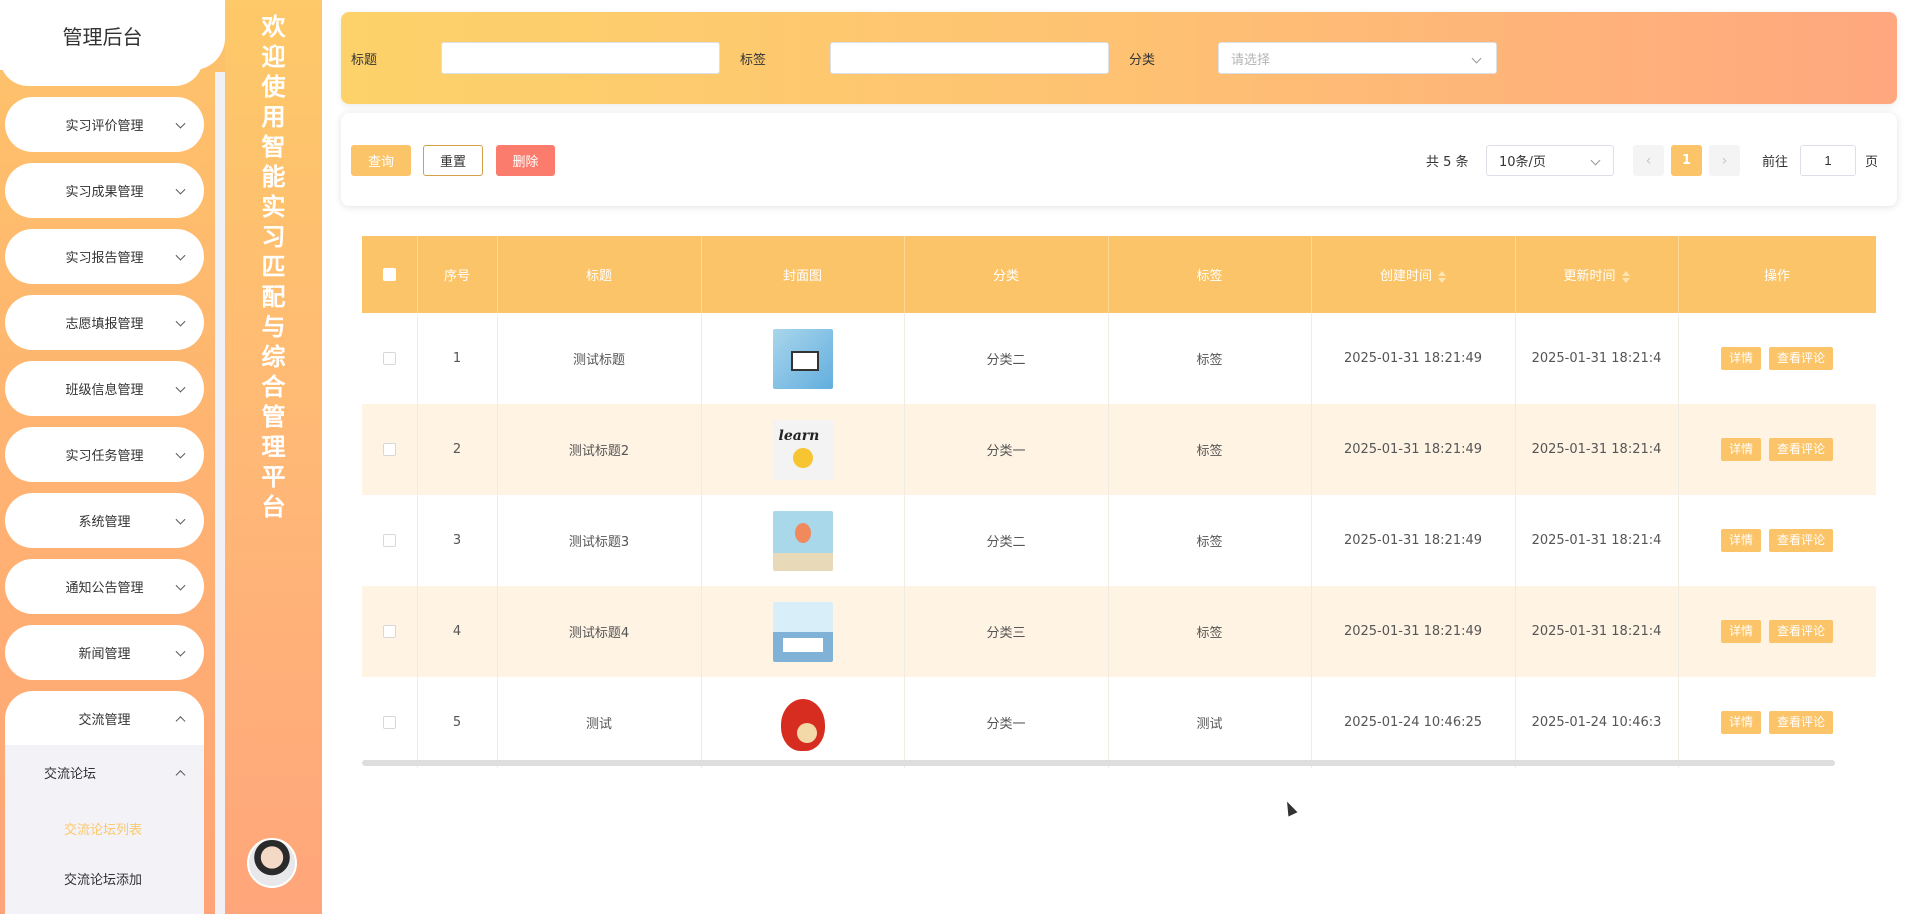 The width and height of the screenshot is (1915, 914). I want to click on thumb-red-bird-image, so click(802, 722).